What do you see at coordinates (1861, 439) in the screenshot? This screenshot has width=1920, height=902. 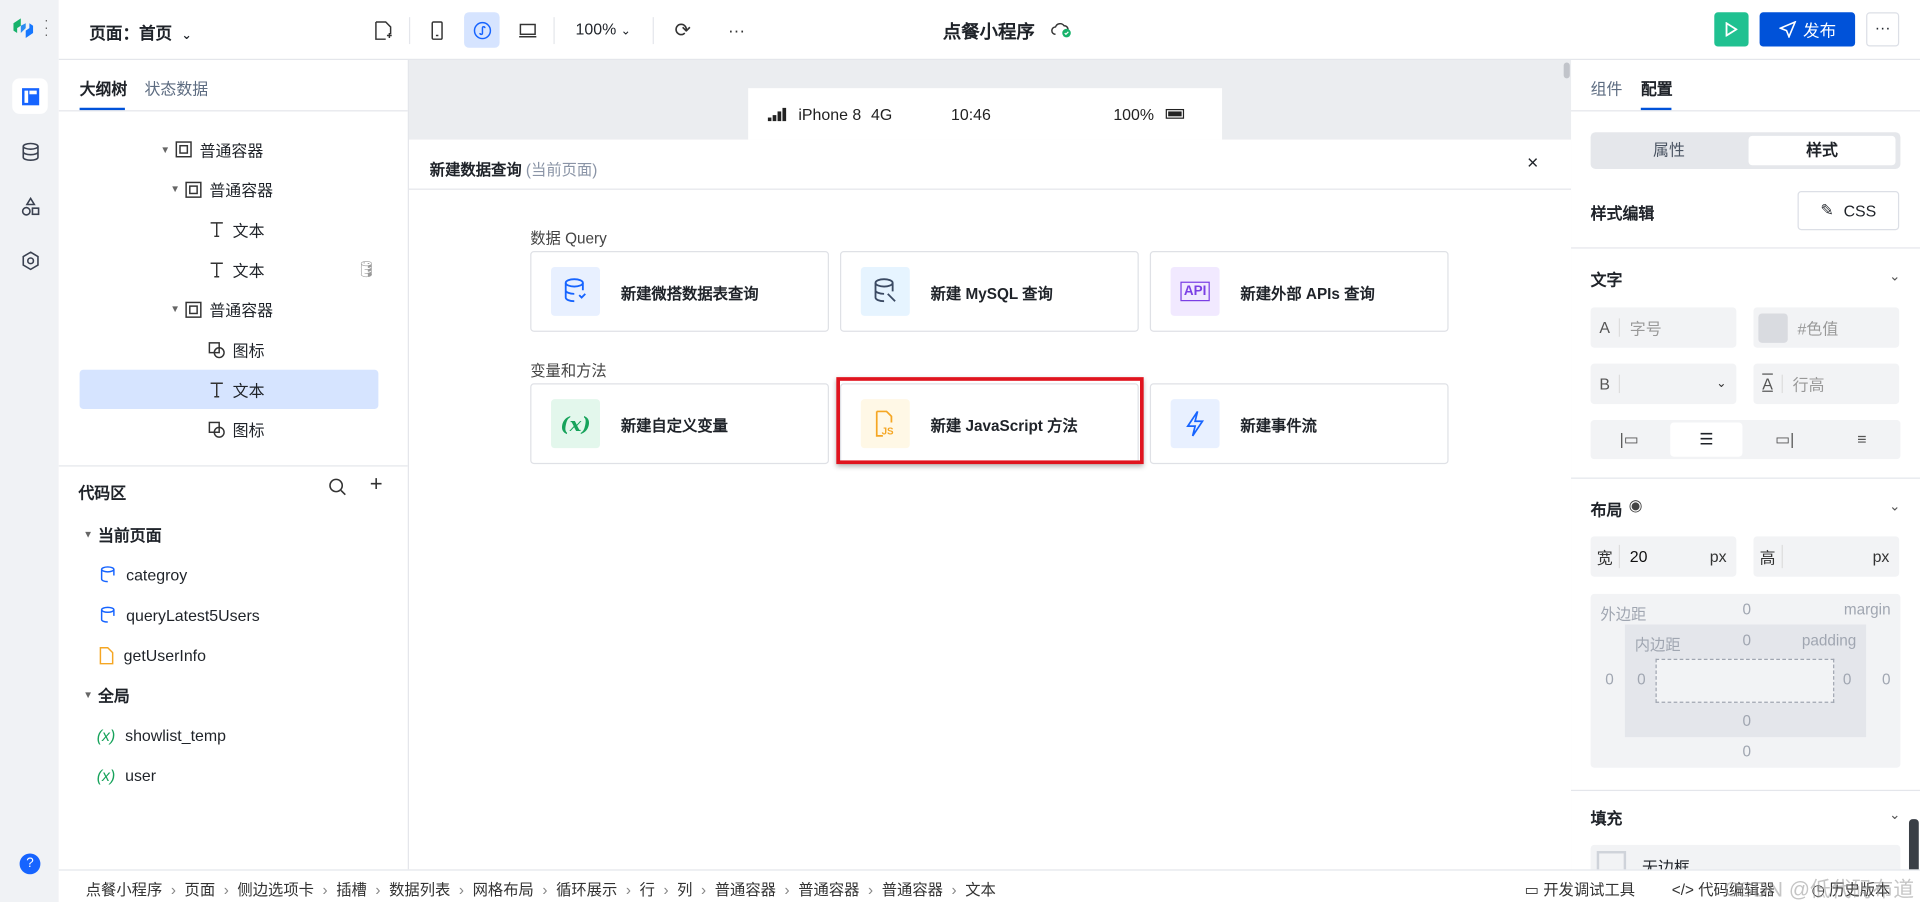 I see `align-justify-icon: ≡` at bounding box center [1861, 439].